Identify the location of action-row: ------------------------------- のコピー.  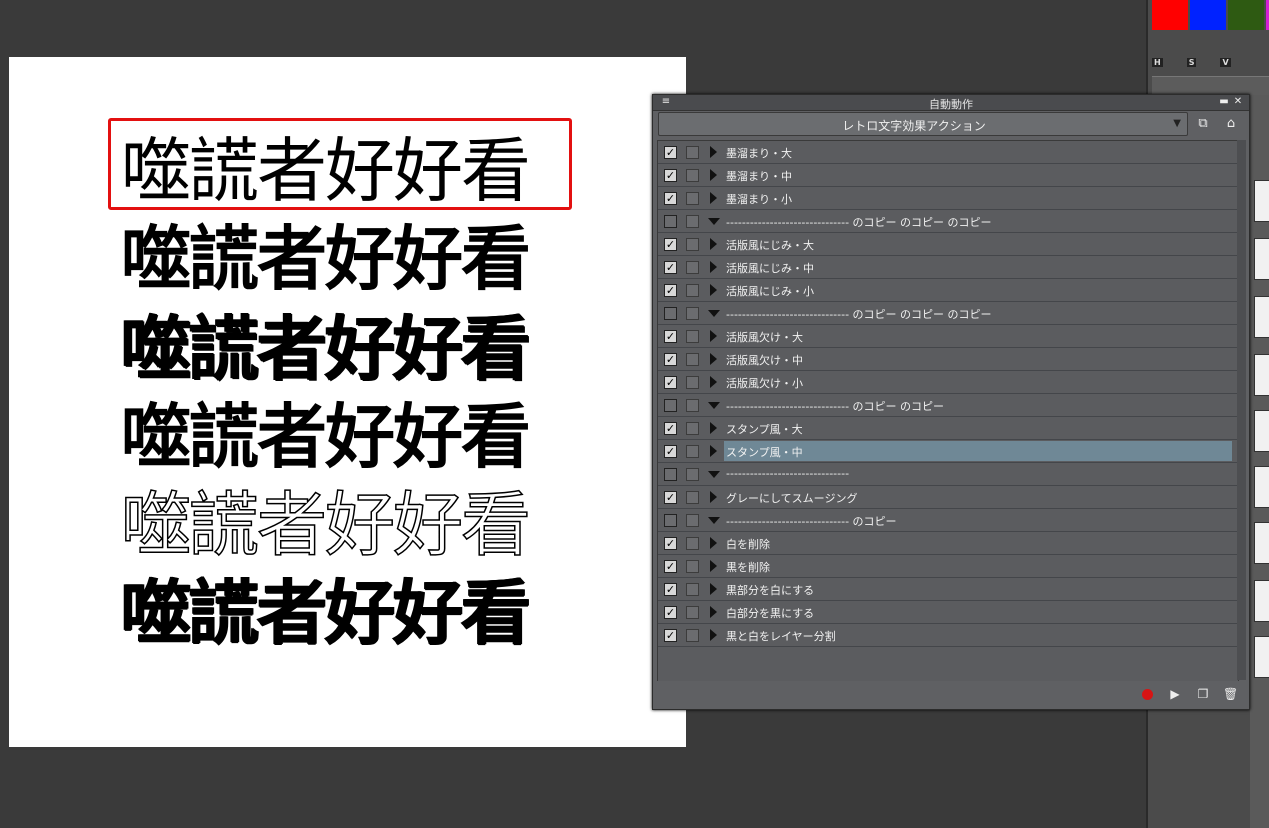
(948, 520).